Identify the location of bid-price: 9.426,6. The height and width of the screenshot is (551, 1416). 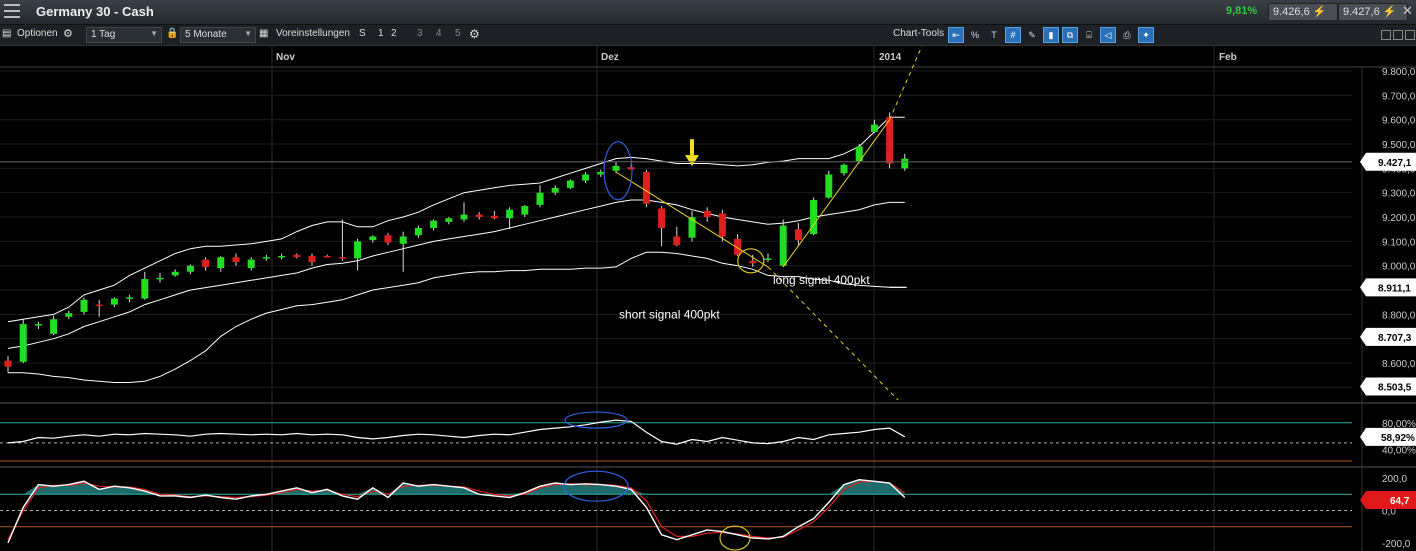
(1291, 12).